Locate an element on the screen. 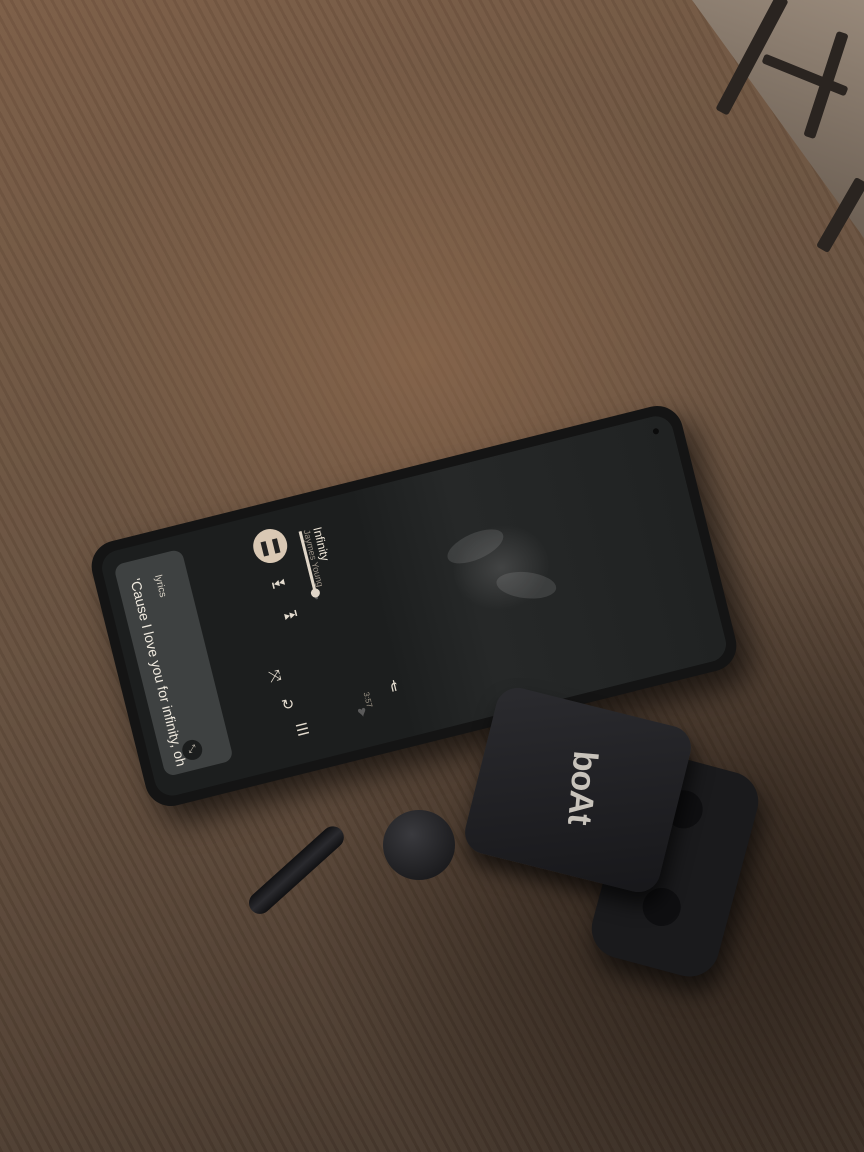  earbud is located at coordinates (419, 845).